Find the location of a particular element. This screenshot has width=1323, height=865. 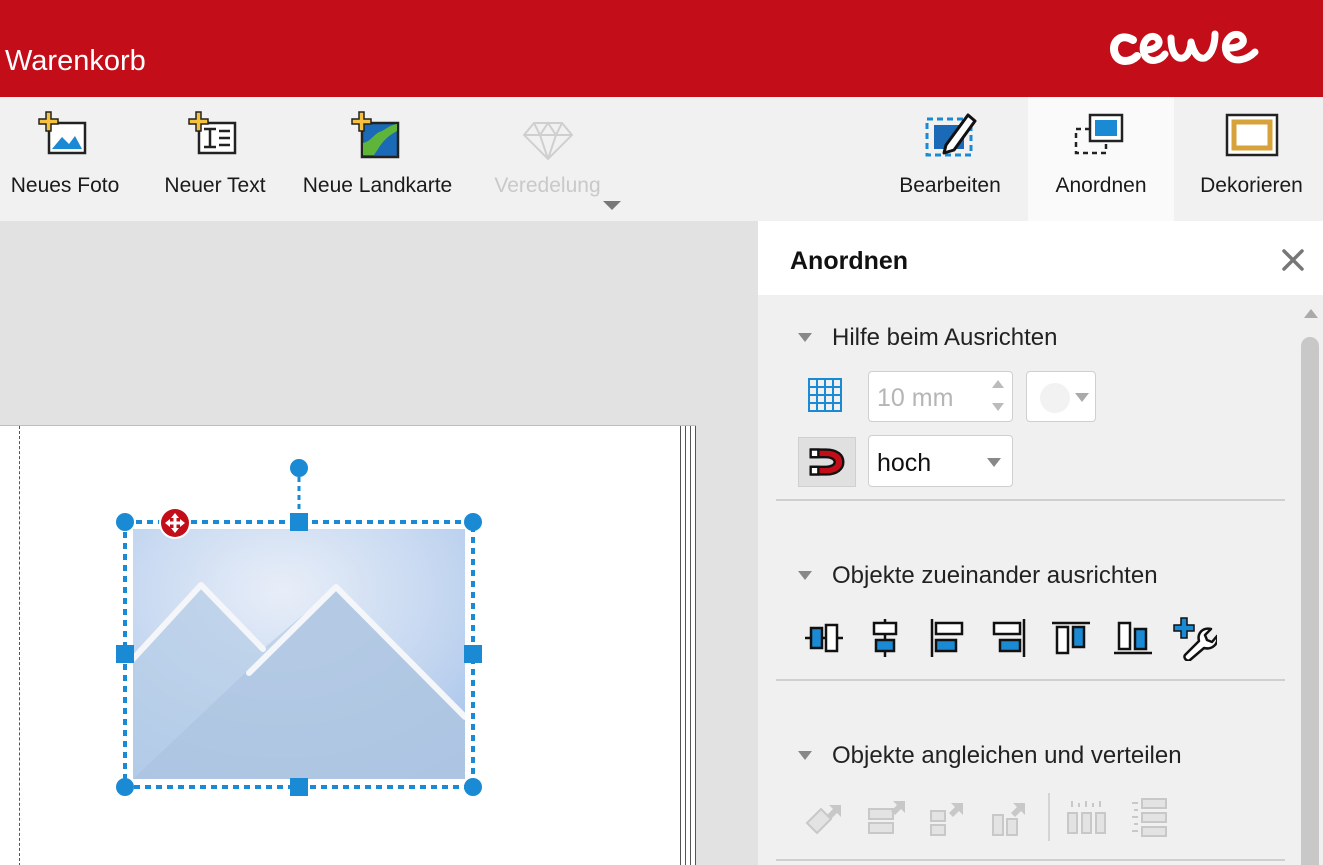

cewe-logo is located at coordinates (1184, 47).